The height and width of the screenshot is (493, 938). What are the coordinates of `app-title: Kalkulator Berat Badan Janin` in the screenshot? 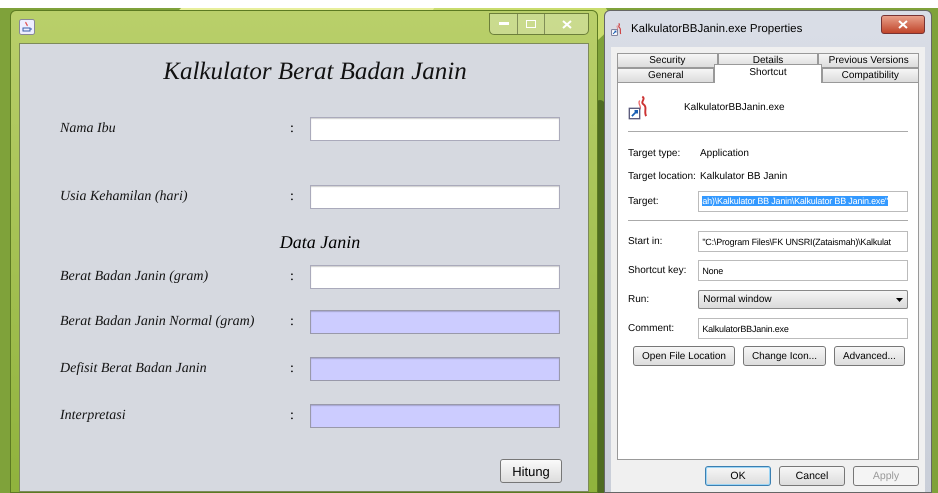 It's located at (315, 72).